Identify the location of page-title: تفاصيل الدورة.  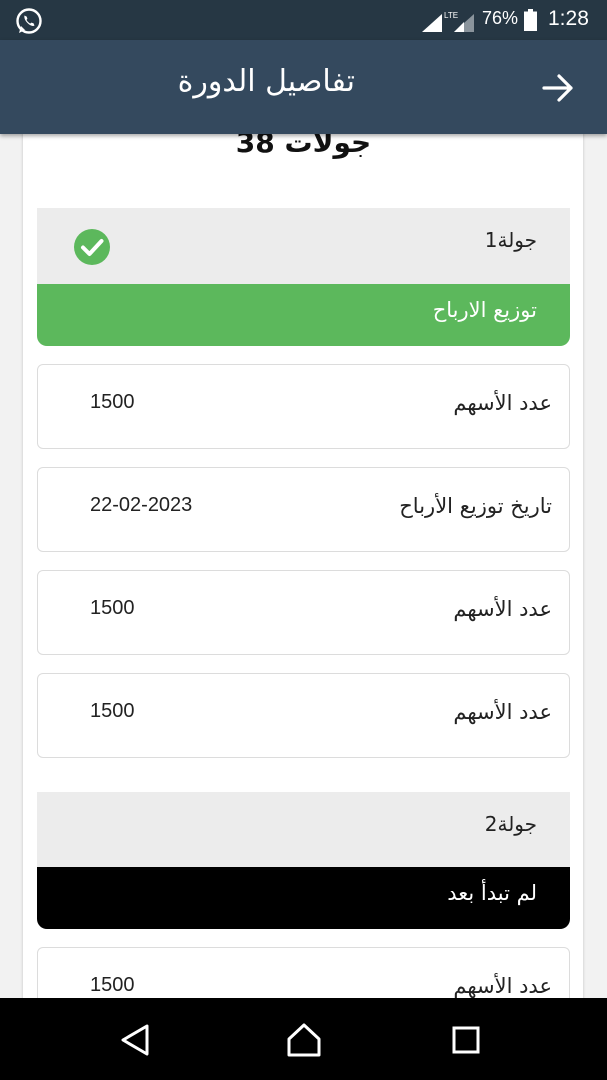
(266, 81).